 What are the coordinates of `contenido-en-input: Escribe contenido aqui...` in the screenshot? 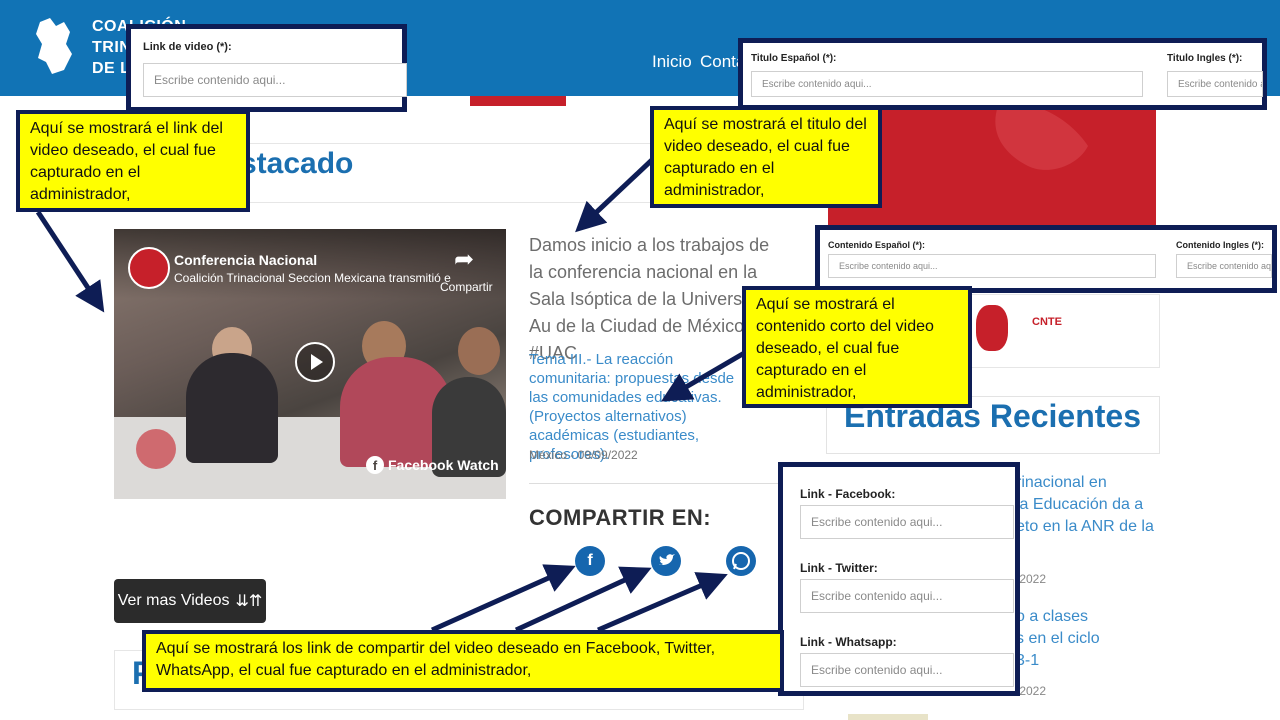 It's located at (1224, 266).